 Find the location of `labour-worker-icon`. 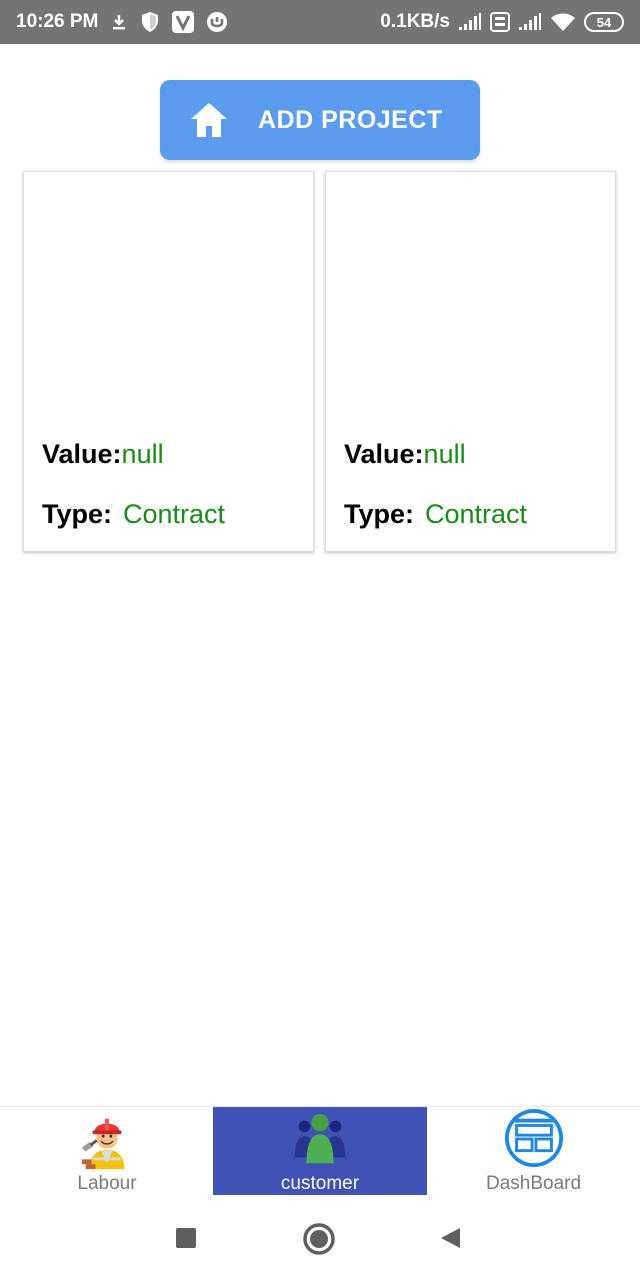

labour-worker-icon is located at coordinates (103, 1144).